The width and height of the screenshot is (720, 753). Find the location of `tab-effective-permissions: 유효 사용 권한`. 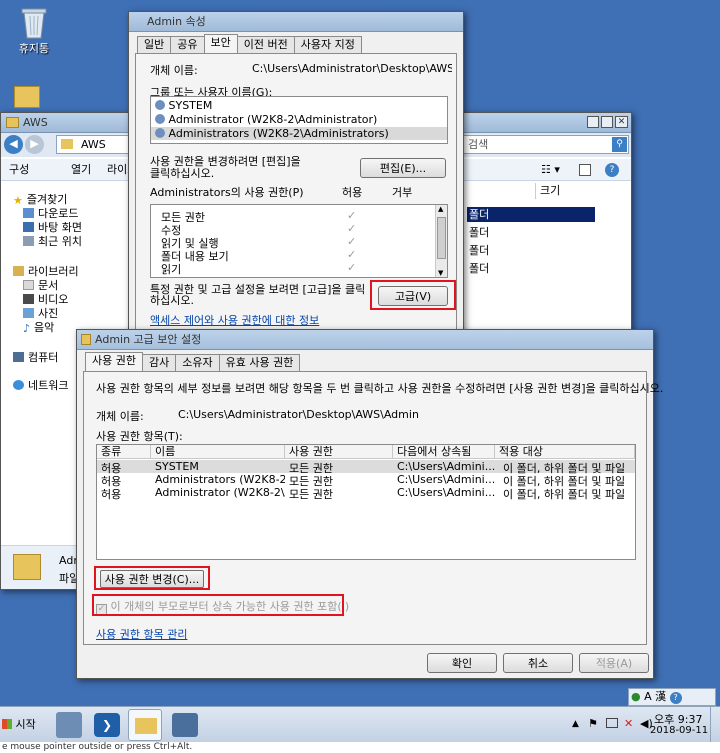

tab-effective-permissions: 유효 사용 권한 is located at coordinates (259, 362).